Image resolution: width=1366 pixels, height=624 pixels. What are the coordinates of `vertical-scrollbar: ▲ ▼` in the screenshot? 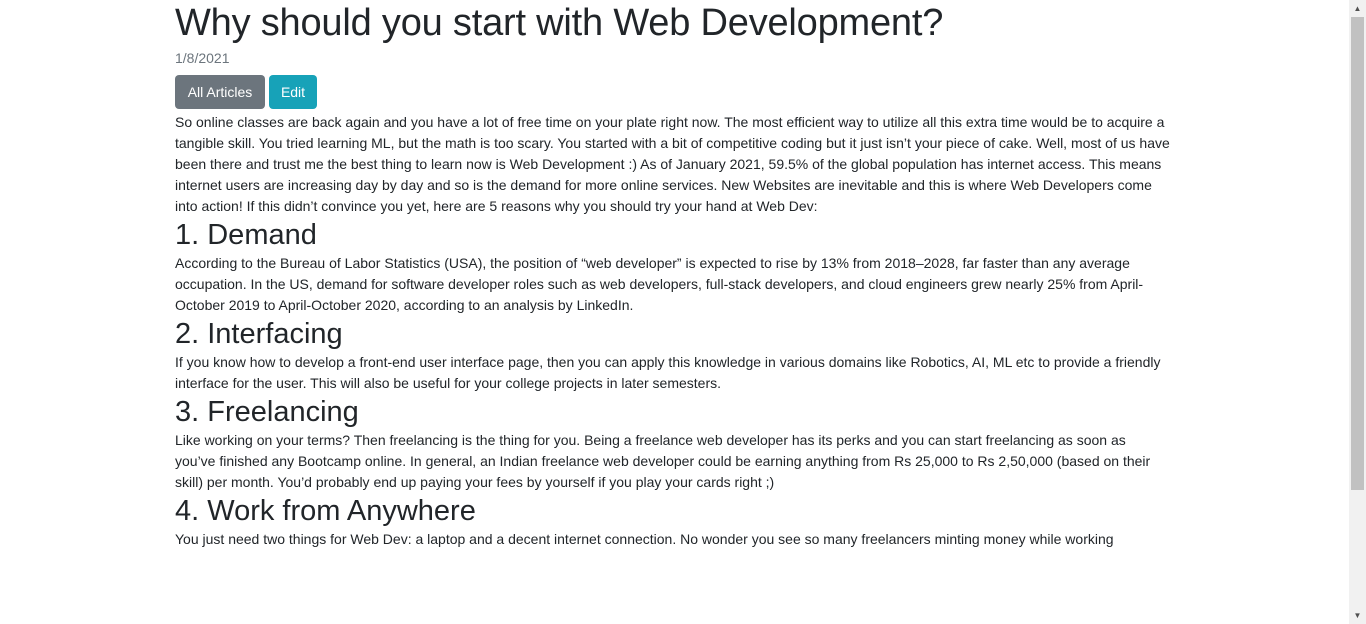 It's located at (1357, 312).